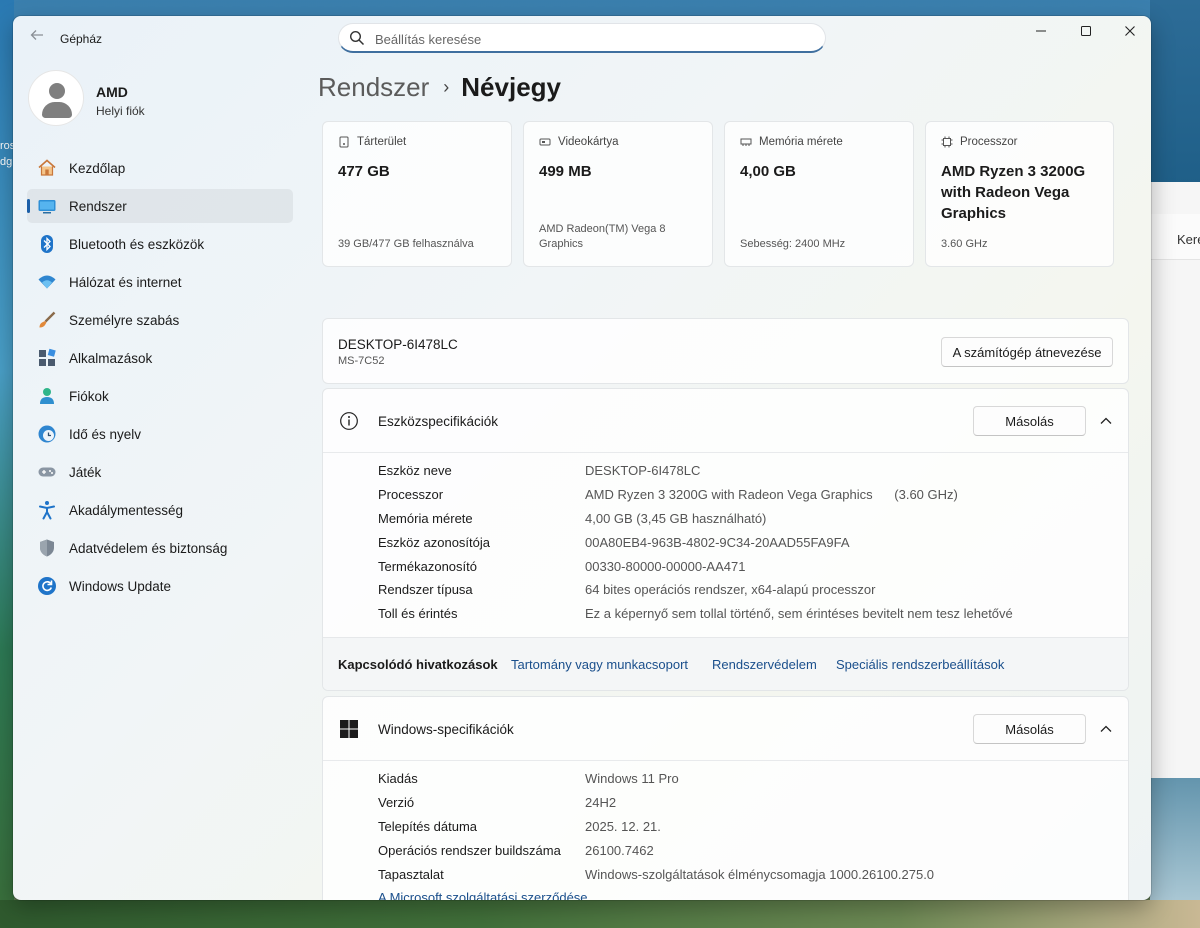  I want to click on close-button, so click(1129, 31).